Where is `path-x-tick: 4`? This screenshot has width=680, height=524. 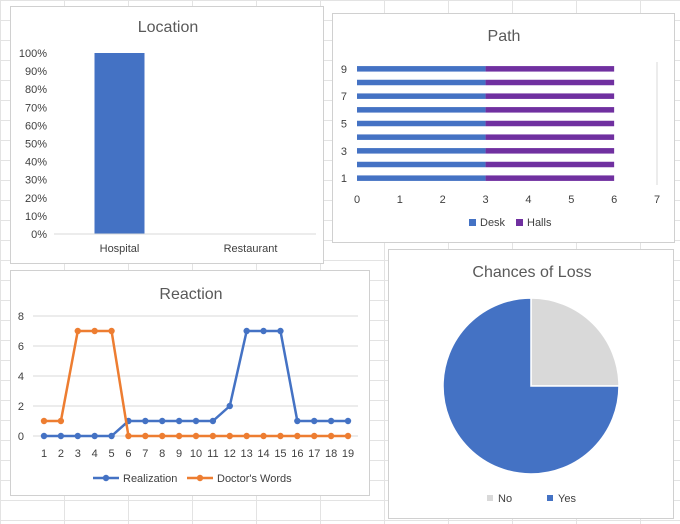 path-x-tick: 4 is located at coordinates (528, 200).